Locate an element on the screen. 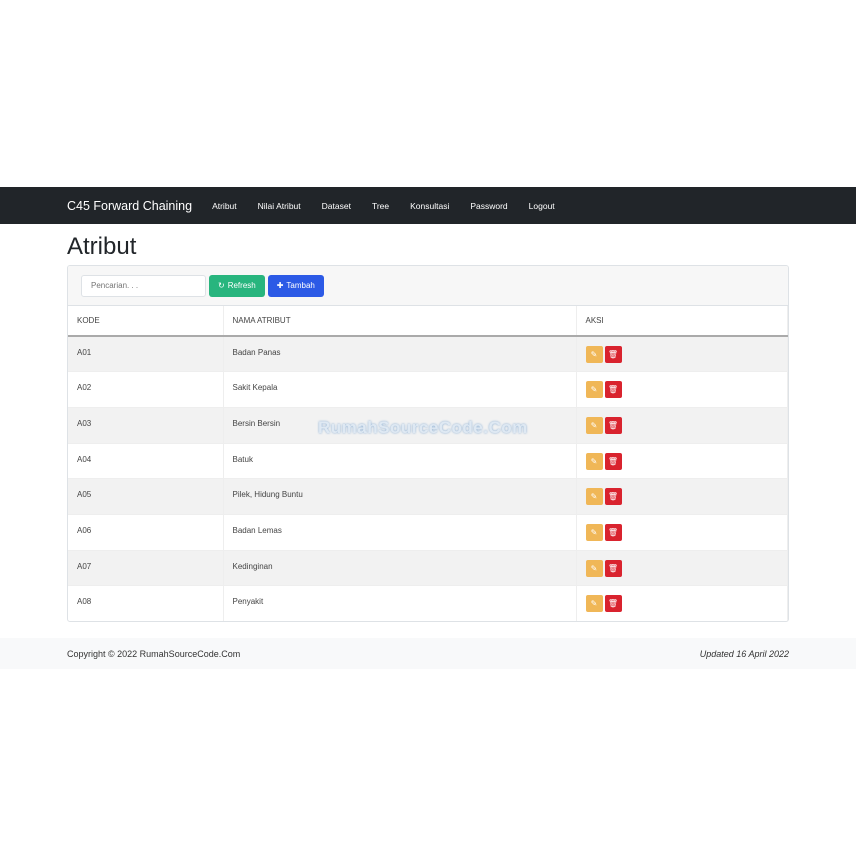 This screenshot has width=856, height=856. refresh-icon: ↻ is located at coordinates (221, 285).